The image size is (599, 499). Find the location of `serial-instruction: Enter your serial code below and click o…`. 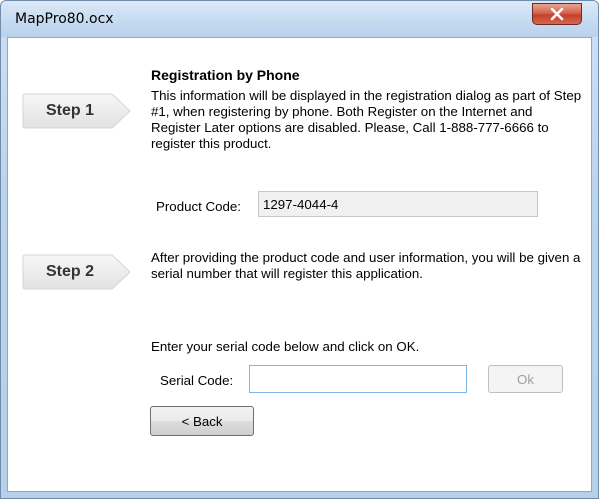

serial-instruction: Enter your serial code below and click o… is located at coordinates (285, 346).